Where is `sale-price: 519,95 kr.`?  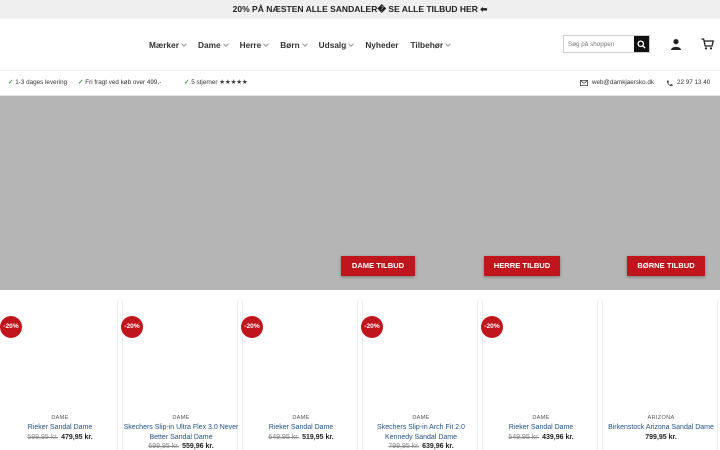 sale-price: 519,95 kr. is located at coordinates (318, 437).